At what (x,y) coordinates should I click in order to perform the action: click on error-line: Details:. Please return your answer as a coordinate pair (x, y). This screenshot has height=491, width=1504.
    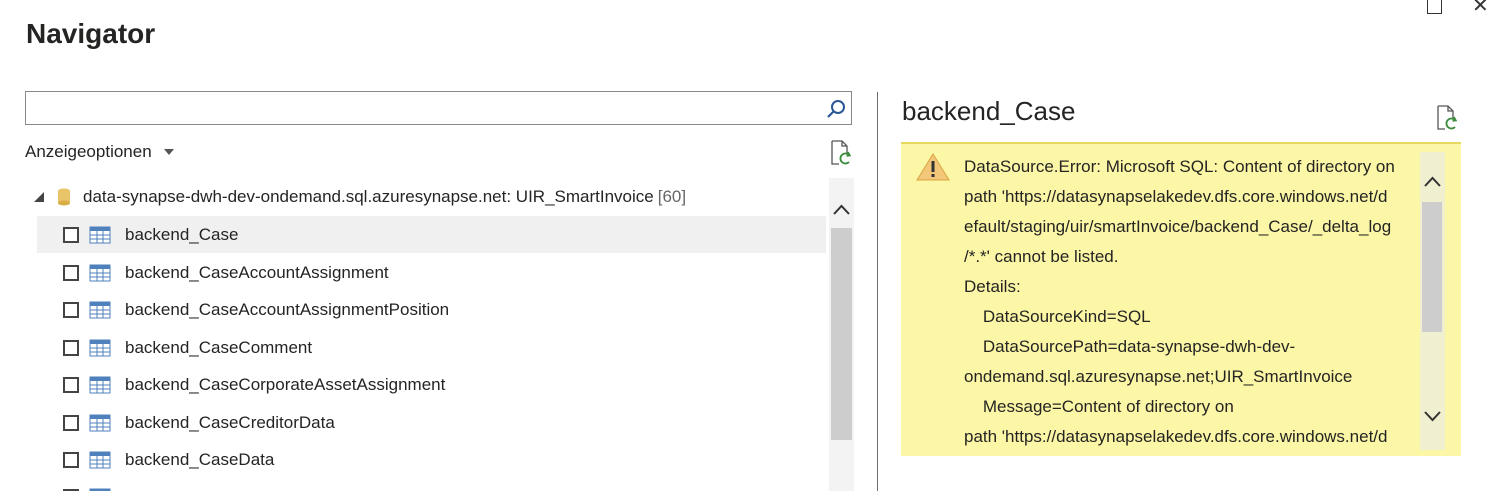
    Looking at the image, I should click on (992, 286).